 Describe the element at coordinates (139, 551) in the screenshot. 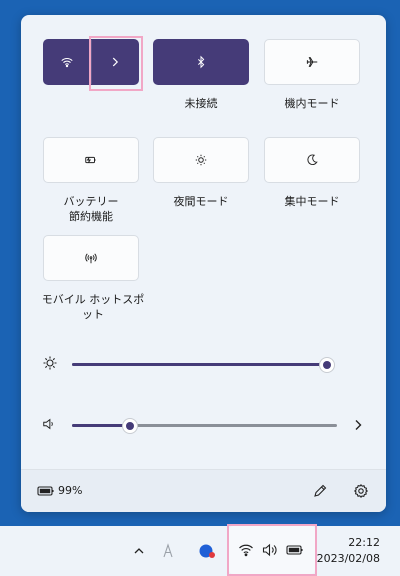

I see `chevron-up-icon` at that location.